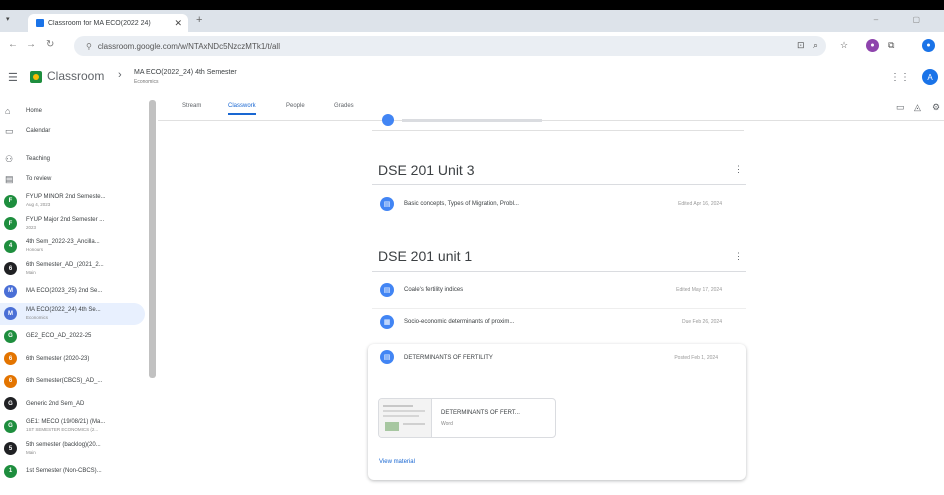  Describe the element at coordinates (50, 44) in the screenshot. I see `reload-icon: ↻` at that location.